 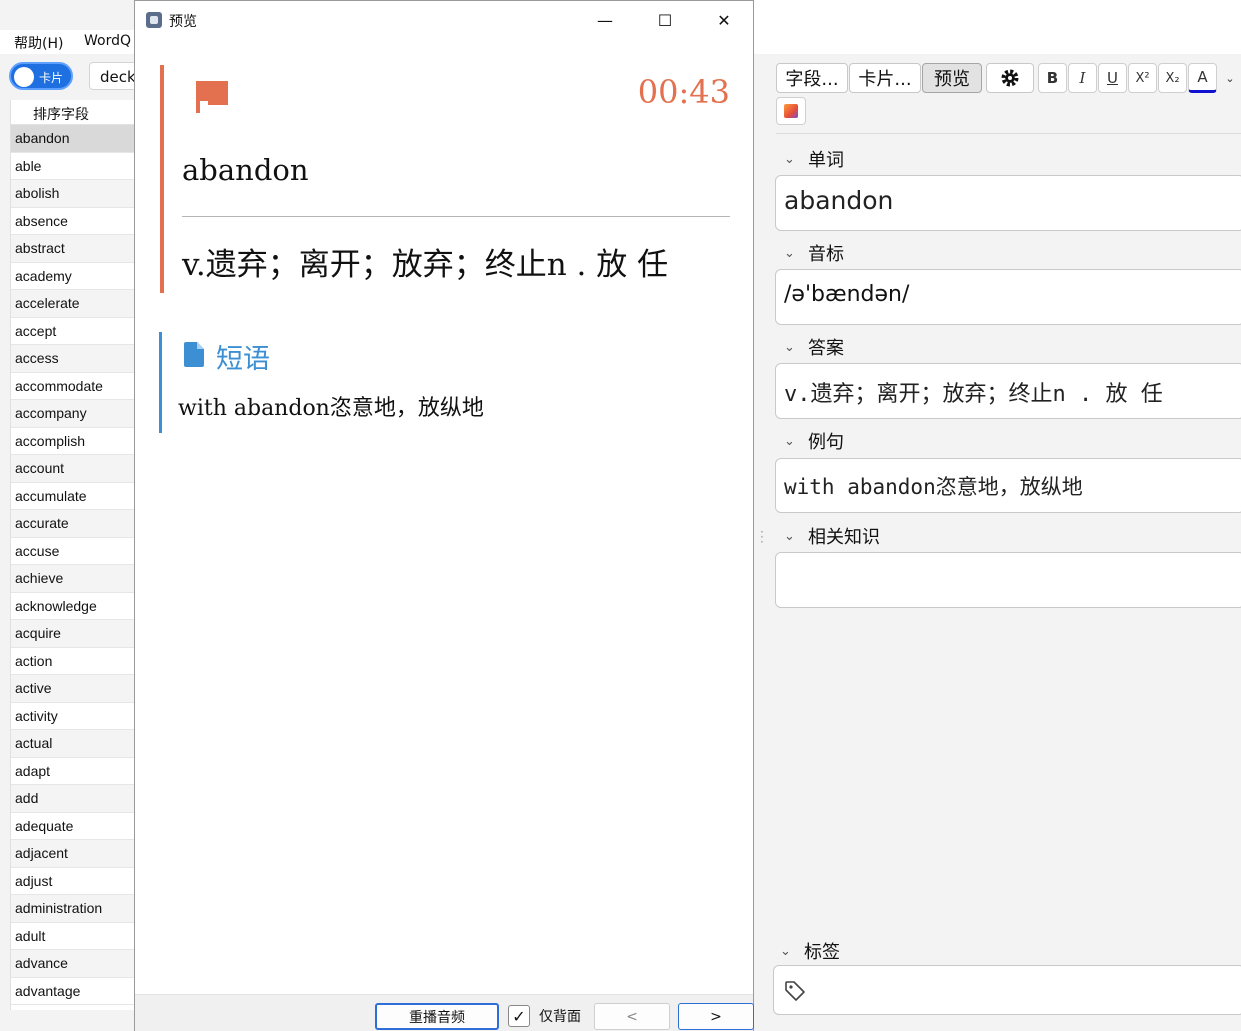 I want to click on insert-image-button, so click(x=791, y=111).